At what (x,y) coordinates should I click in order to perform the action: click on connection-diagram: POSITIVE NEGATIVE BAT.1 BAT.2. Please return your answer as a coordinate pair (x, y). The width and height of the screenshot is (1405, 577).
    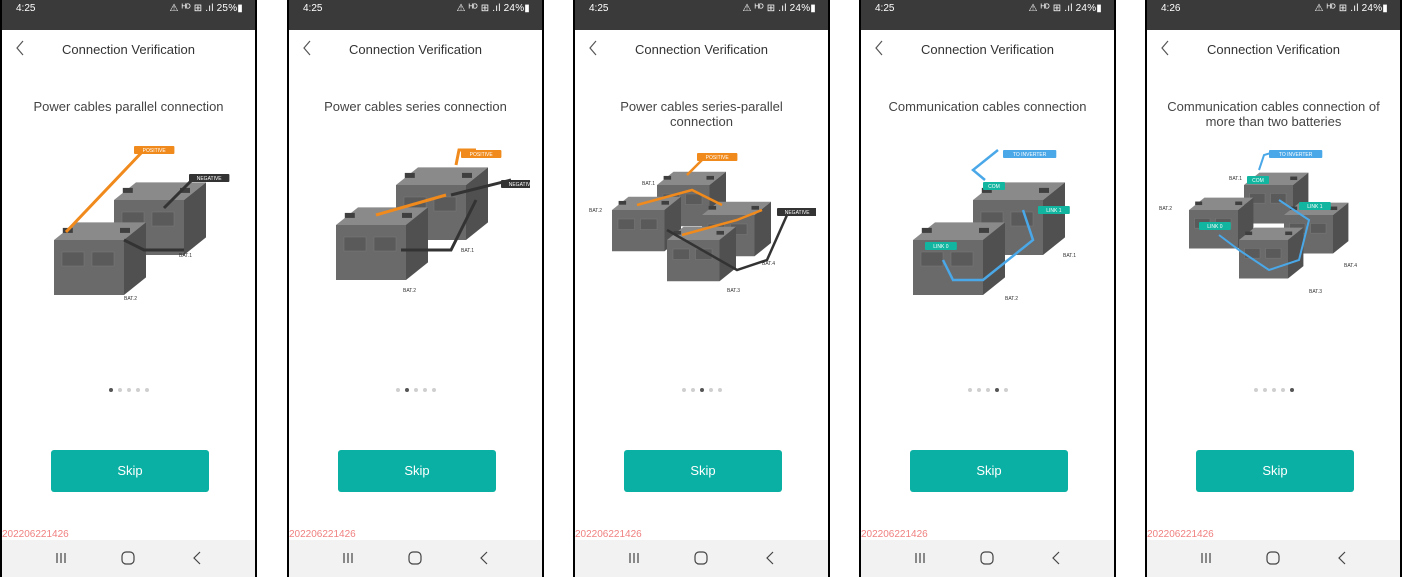
    Looking at the image, I should click on (433, 221).